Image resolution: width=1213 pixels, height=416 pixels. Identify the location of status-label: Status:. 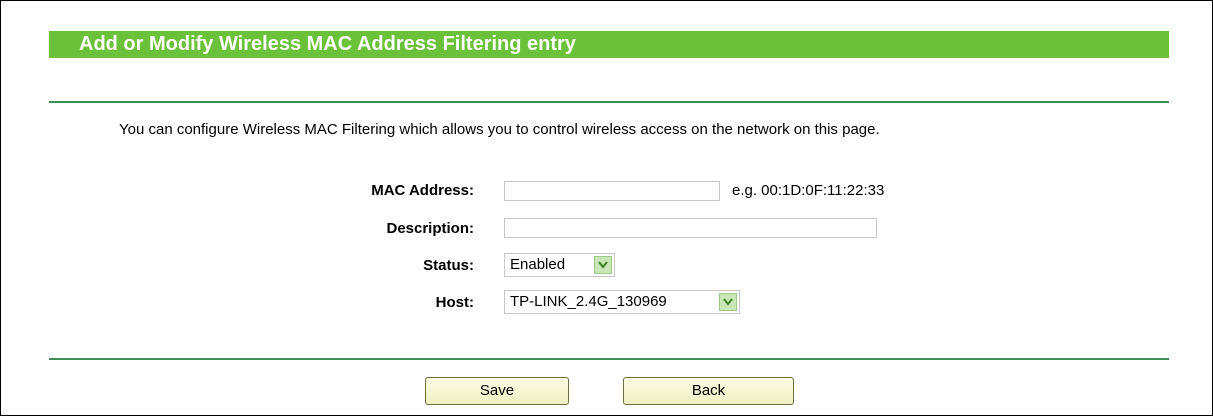
(448, 265).